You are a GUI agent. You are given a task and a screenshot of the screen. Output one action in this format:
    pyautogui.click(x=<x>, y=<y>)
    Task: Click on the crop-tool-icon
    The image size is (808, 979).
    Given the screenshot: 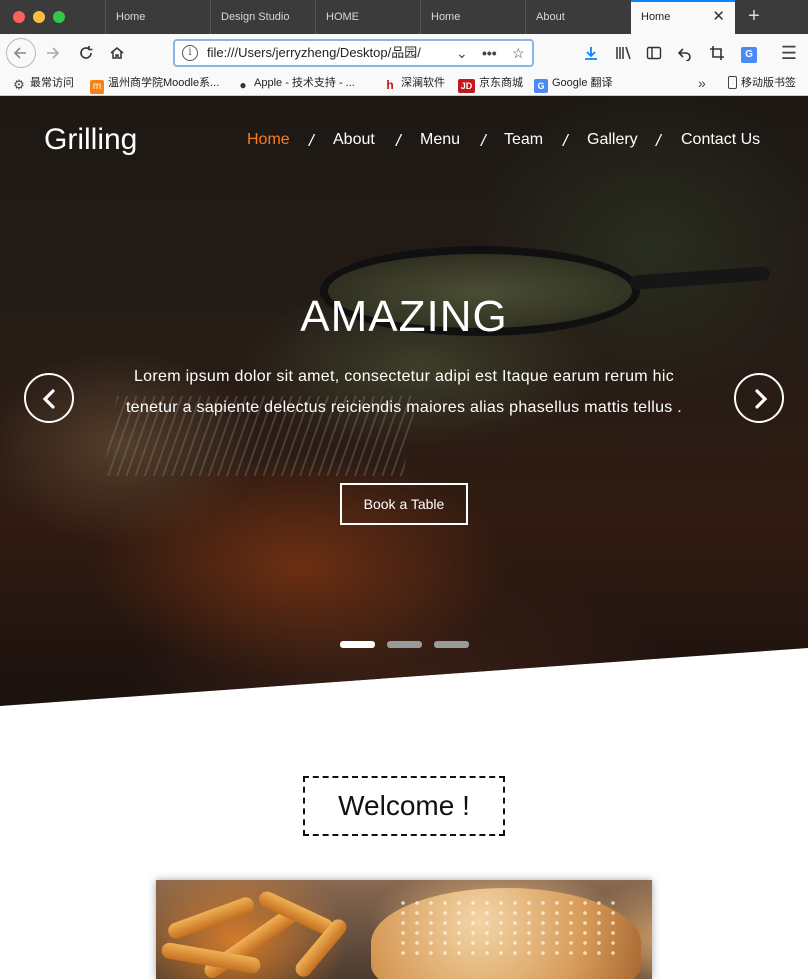 What is the action you would take?
    pyautogui.click(x=717, y=53)
    